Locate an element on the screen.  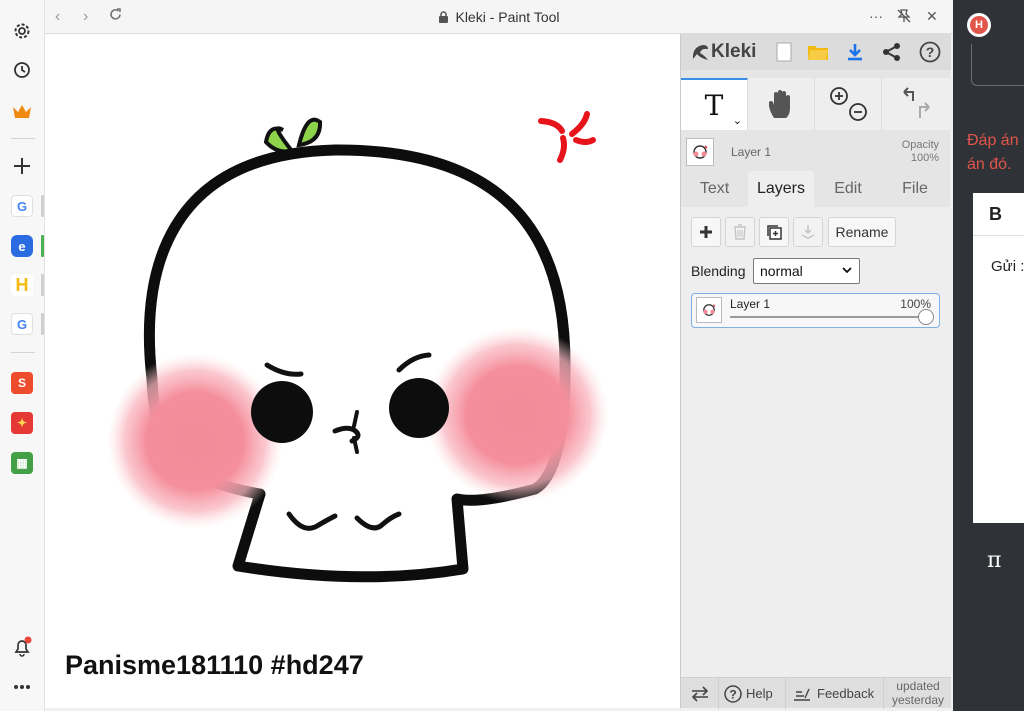
duplicate-layer-button is located at coordinates (774, 232).